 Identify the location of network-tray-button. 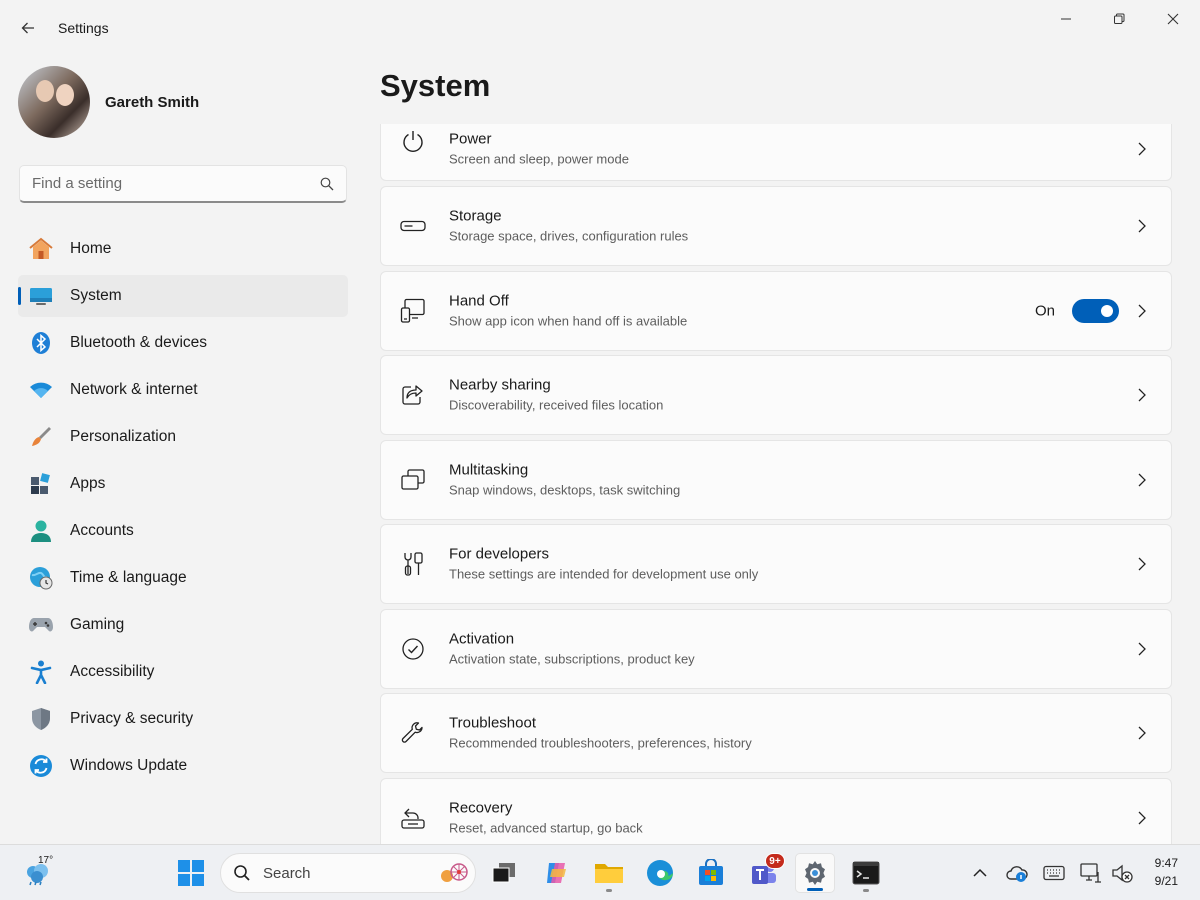
(1091, 873).